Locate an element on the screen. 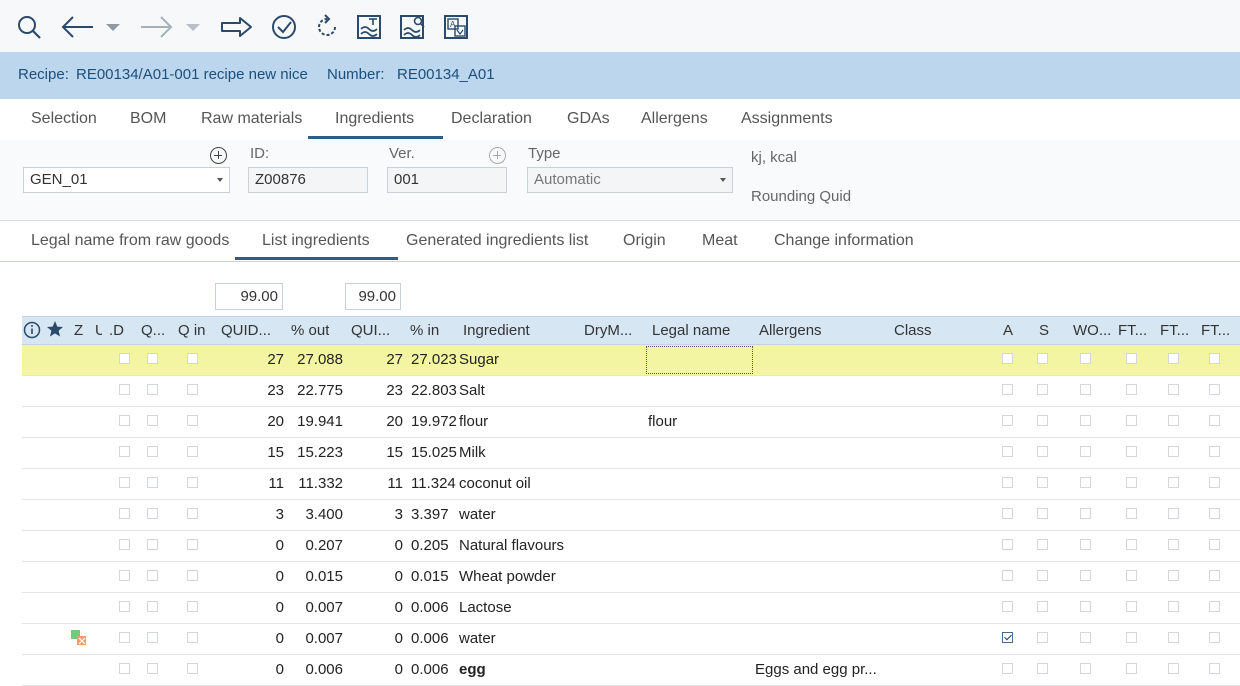 This screenshot has height=686, width=1240. forward-arrow-icon is located at coordinates (157, 27).